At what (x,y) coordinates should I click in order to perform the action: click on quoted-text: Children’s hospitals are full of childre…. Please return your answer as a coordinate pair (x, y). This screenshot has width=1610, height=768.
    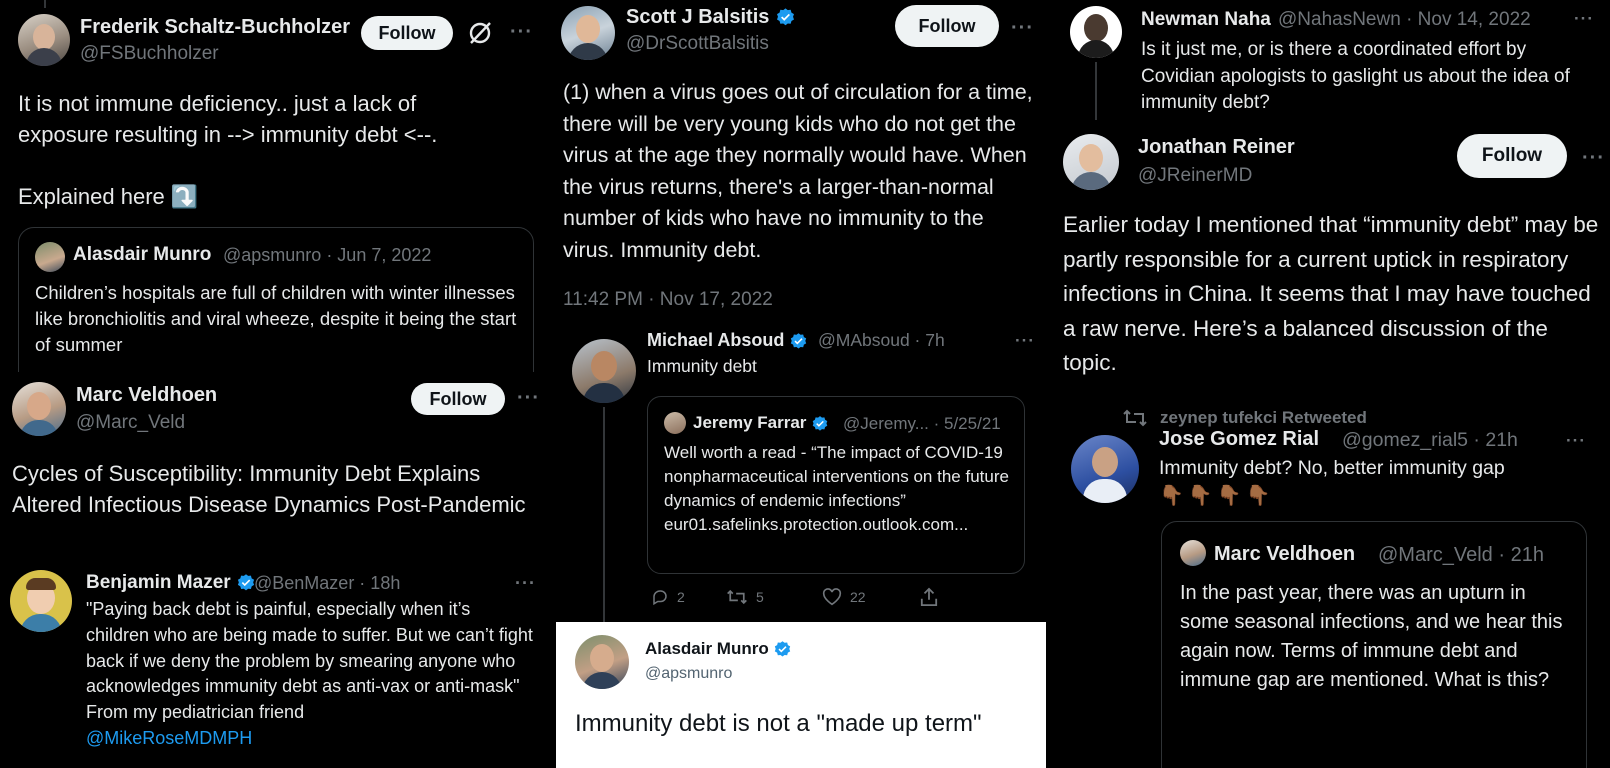
    Looking at the image, I should click on (276, 318).